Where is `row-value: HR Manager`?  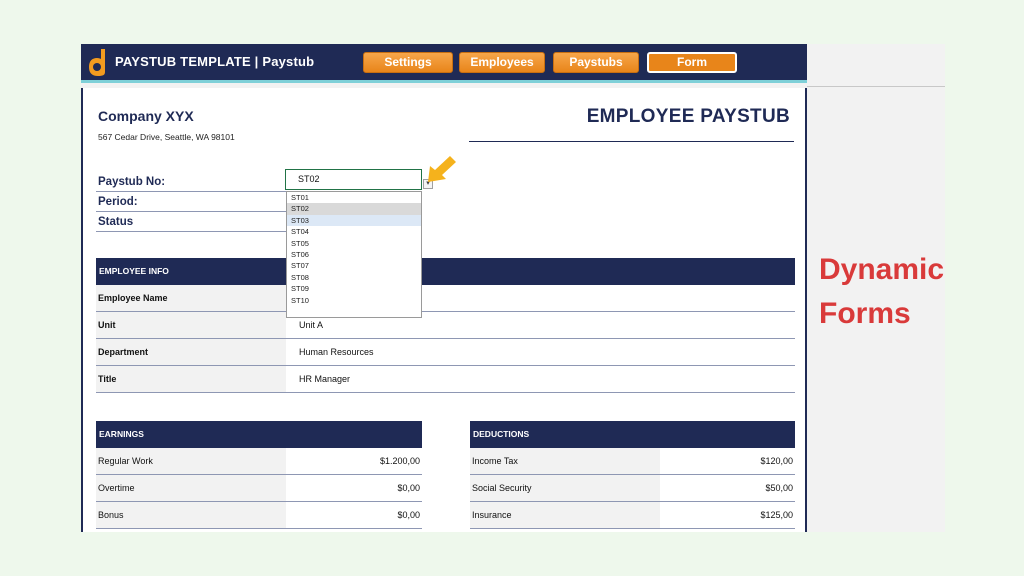
row-value: HR Manager is located at coordinates (324, 379).